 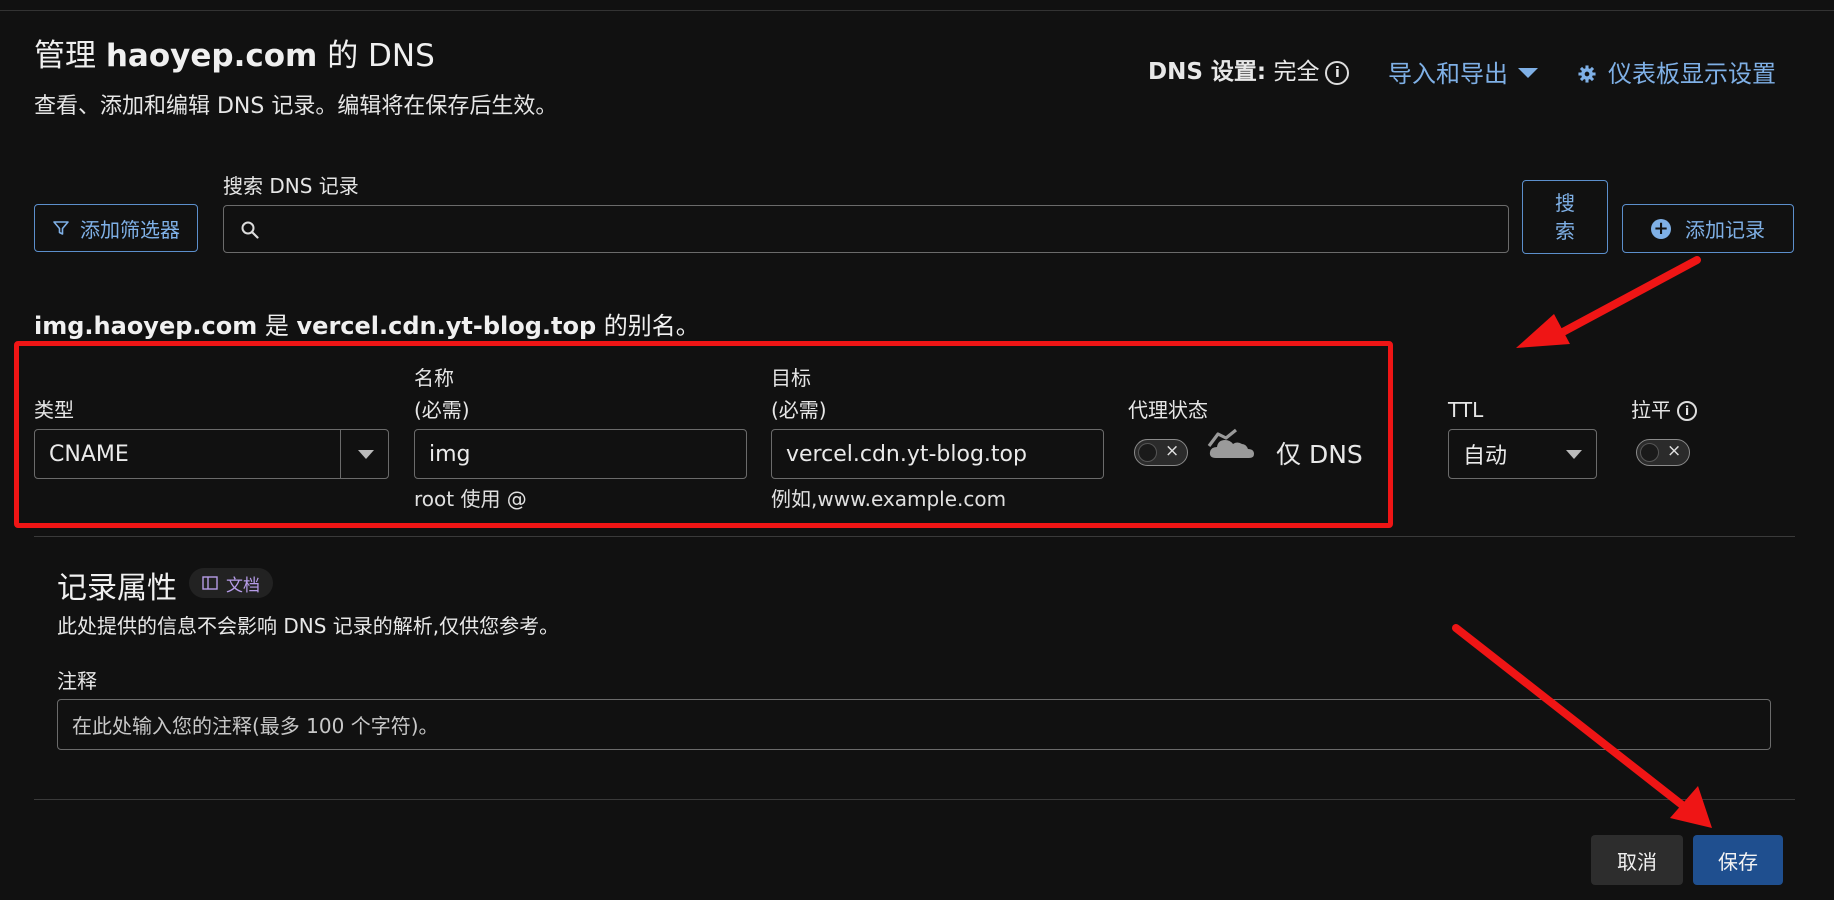 What do you see at coordinates (1677, 71) in the screenshot?
I see `dashboard-settings-link: 仪表板显示设置` at bounding box center [1677, 71].